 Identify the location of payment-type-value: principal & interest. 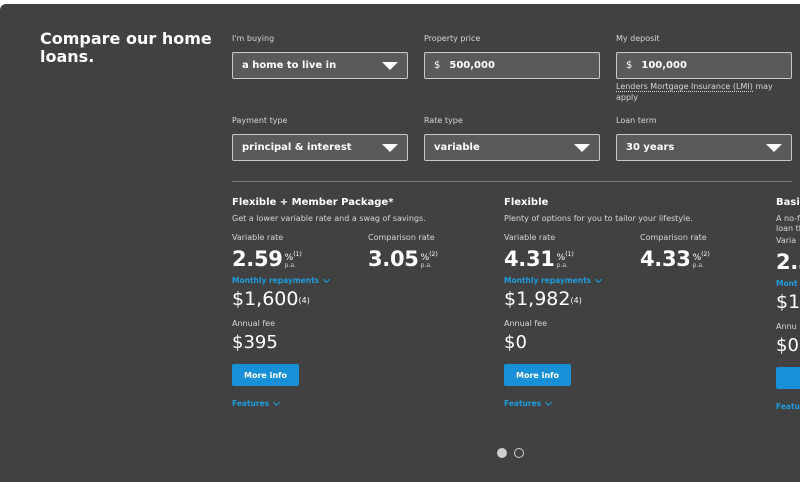
(297, 147).